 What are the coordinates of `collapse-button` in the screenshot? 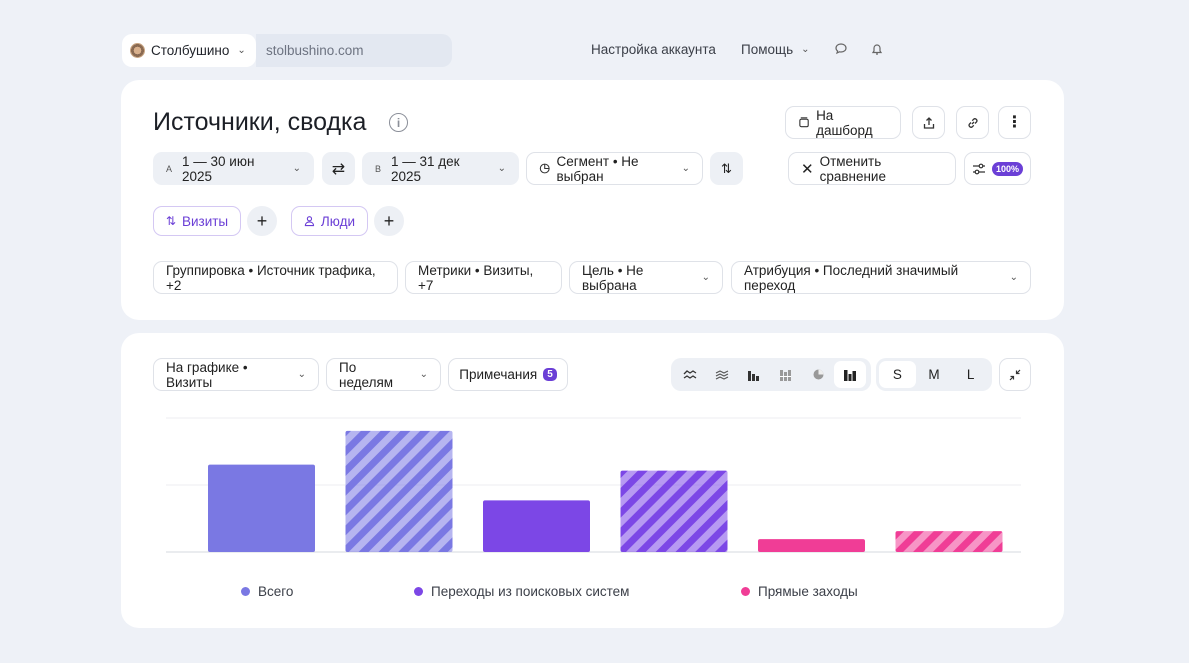 It's located at (1015, 374).